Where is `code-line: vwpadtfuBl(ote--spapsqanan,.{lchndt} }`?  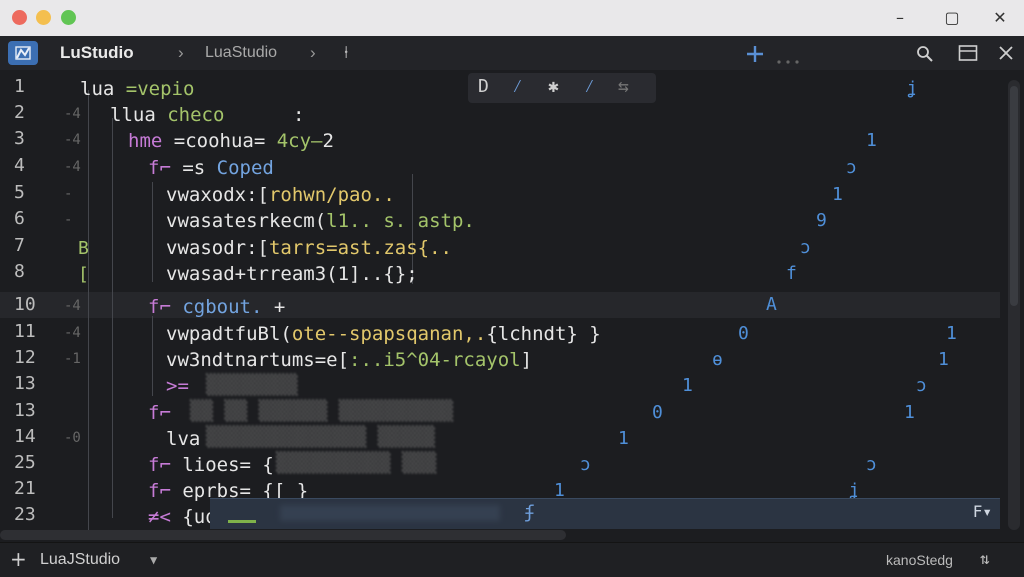 code-line: vwpadtfuBl(ote--spapsqanan,.{lchndt} } is located at coordinates (383, 334).